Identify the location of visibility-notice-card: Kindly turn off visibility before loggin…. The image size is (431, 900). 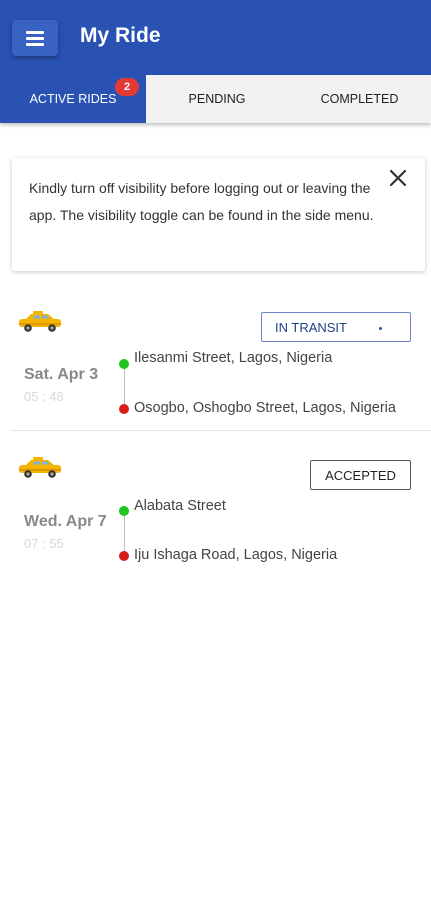
(218, 214).